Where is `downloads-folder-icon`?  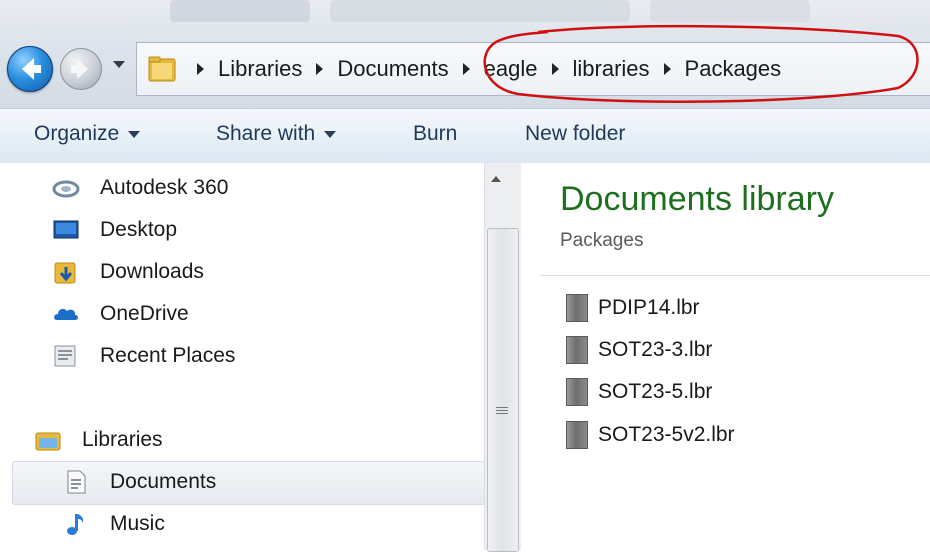 downloads-folder-icon is located at coordinates (65, 273).